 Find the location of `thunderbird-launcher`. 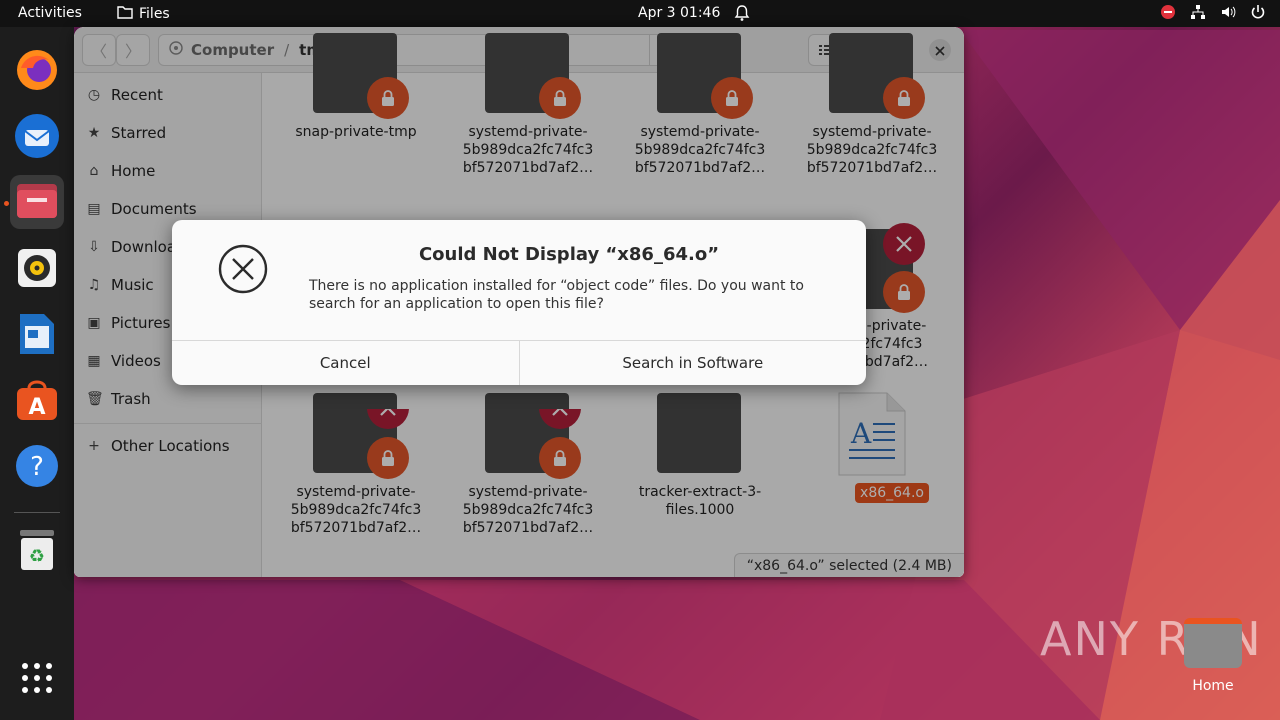

thunderbird-launcher is located at coordinates (37, 138).